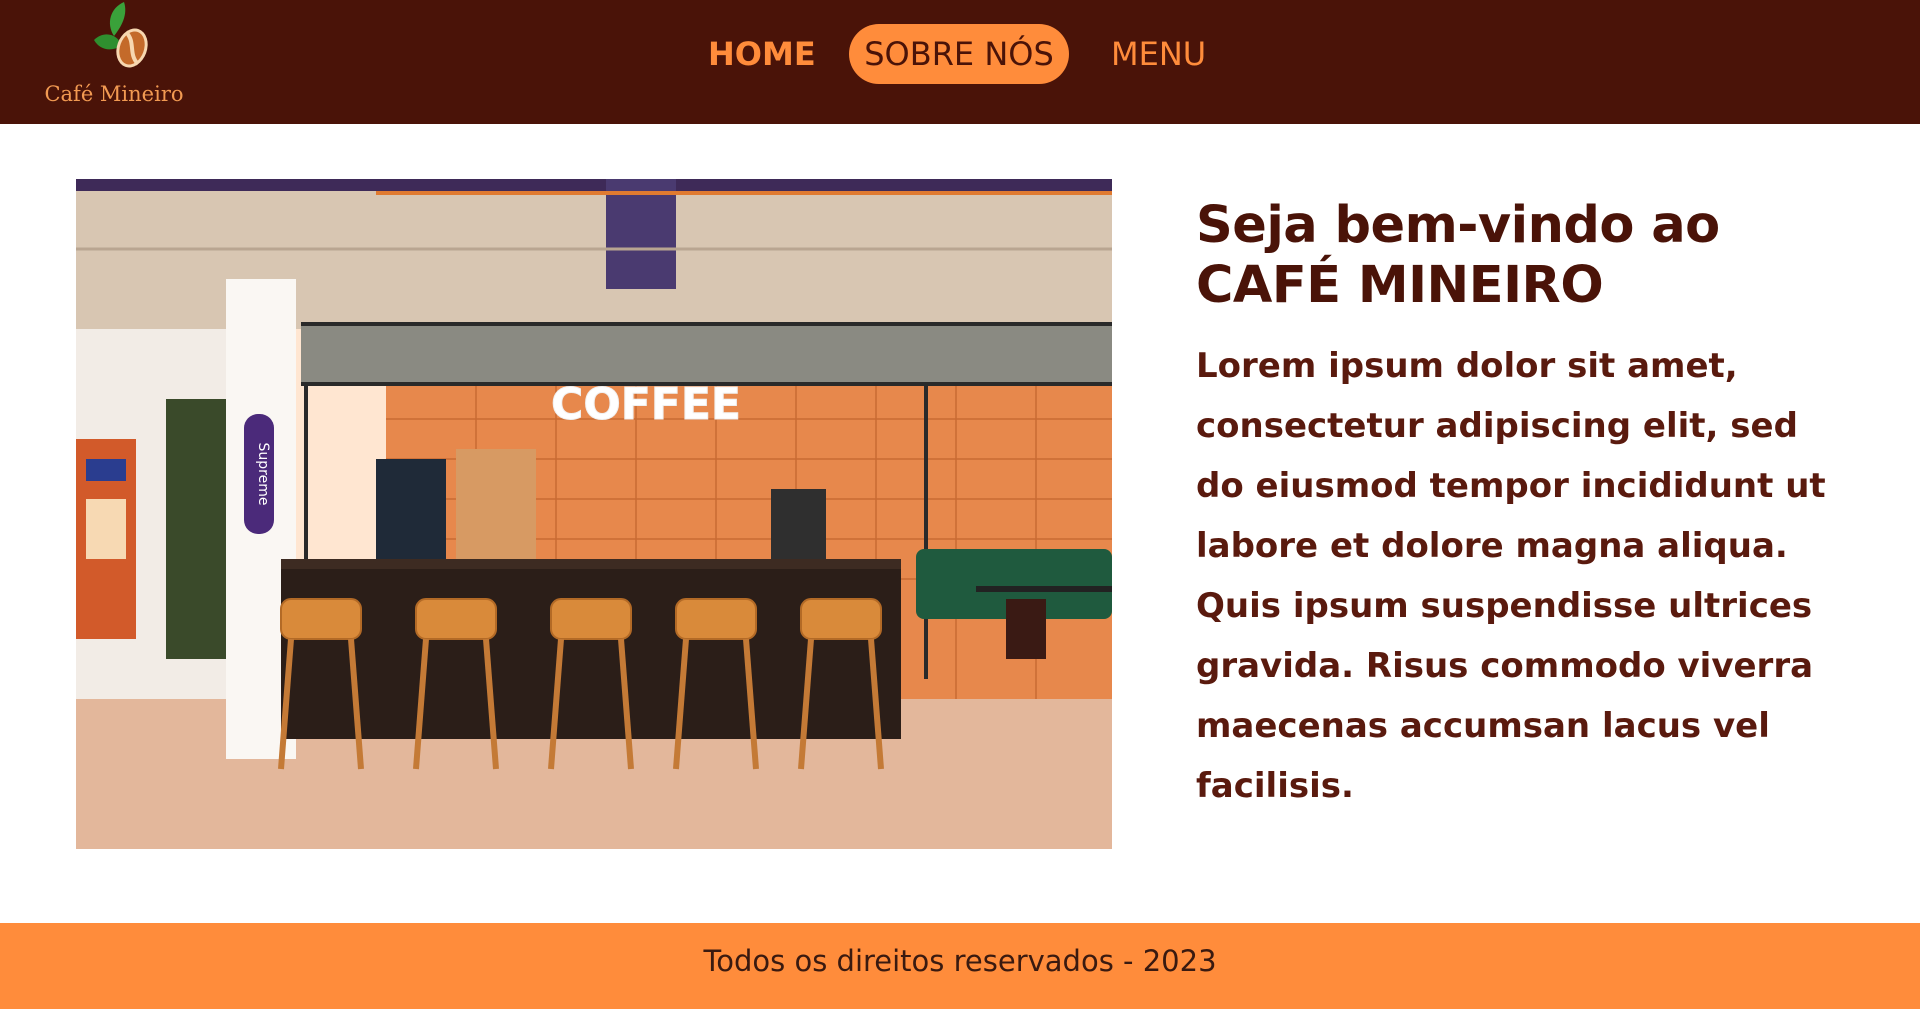  I want to click on nav-item-menu: MENU, so click(1158, 54).